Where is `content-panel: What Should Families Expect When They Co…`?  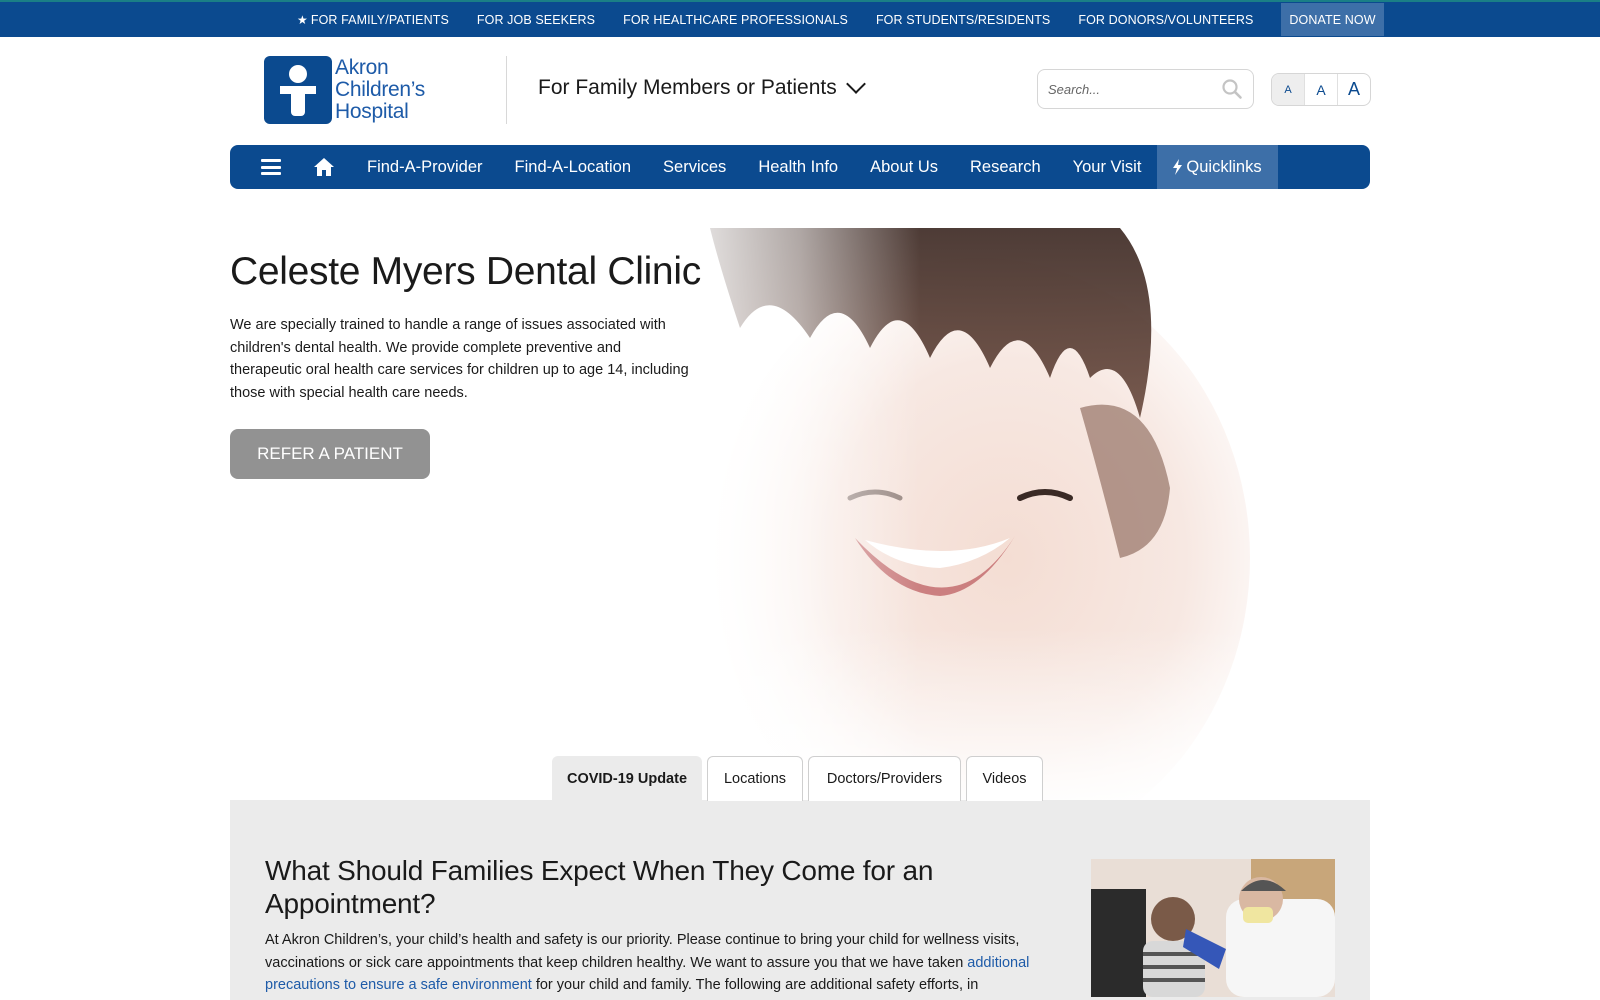
content-panel: What Should Families Expect When They Co… is located at coordinates (800, 900).